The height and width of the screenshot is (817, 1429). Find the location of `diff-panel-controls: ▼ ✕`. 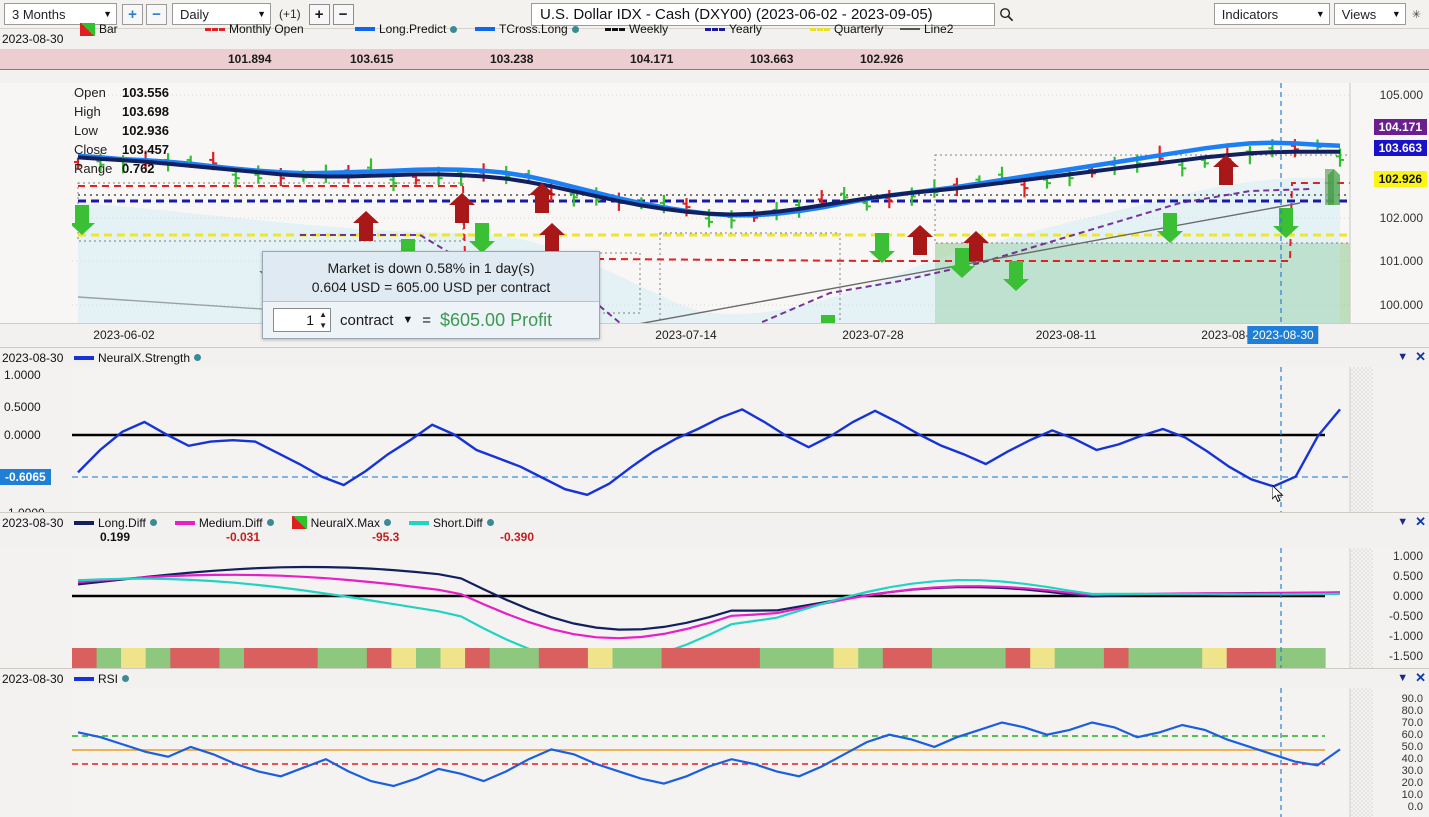

diff-panel-controls: ▼ ✕ is located at coordinates (1411, 522).